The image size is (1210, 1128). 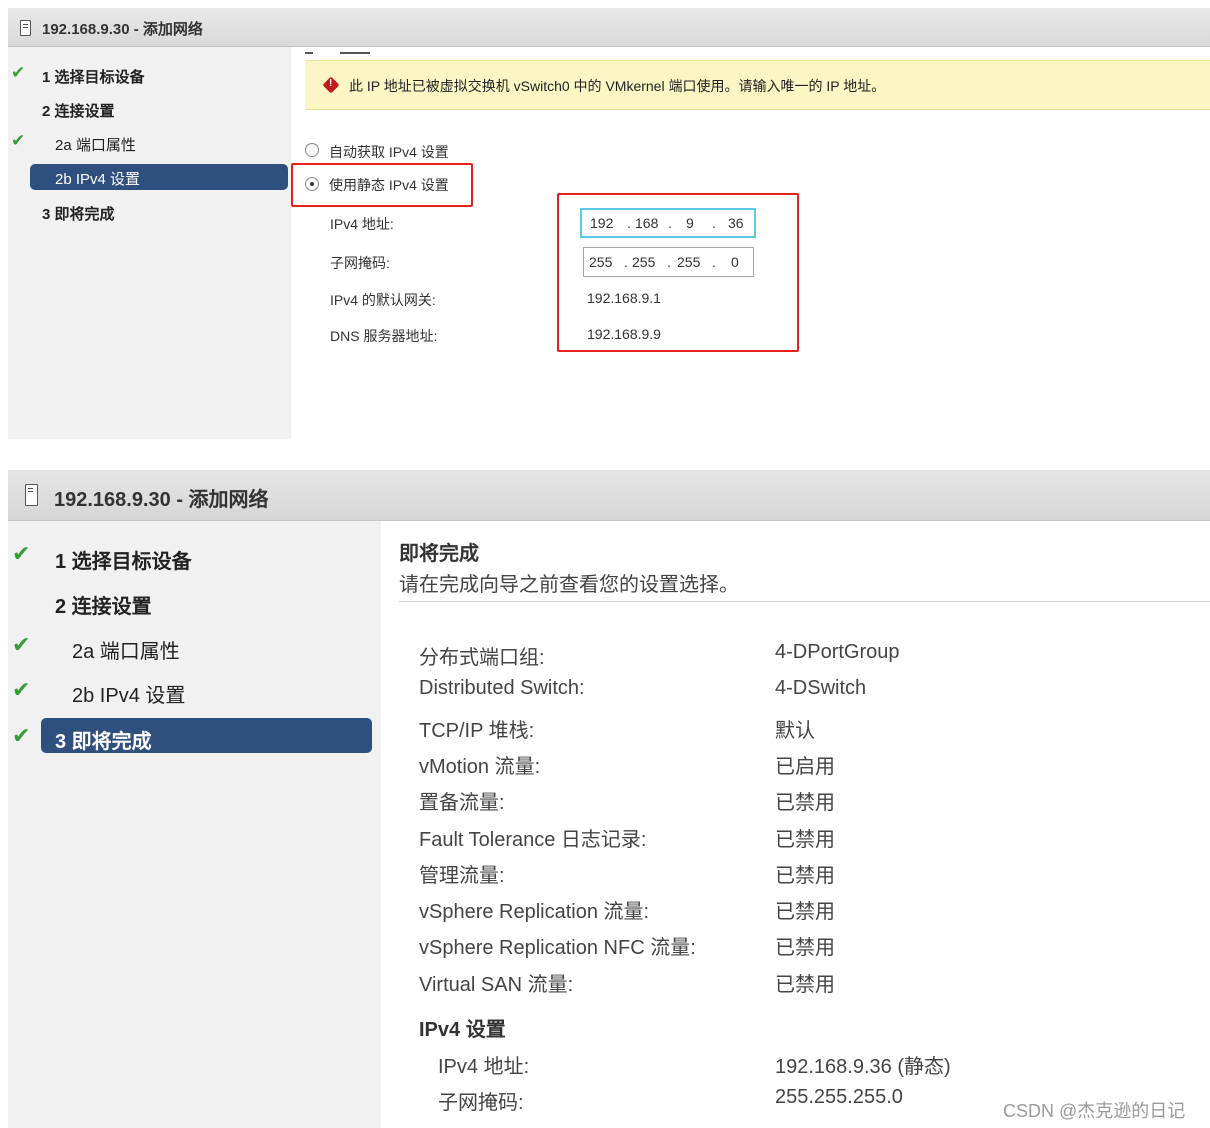 I want to click on summary-label: vMotion 流量:, so click(x=480, y=766).